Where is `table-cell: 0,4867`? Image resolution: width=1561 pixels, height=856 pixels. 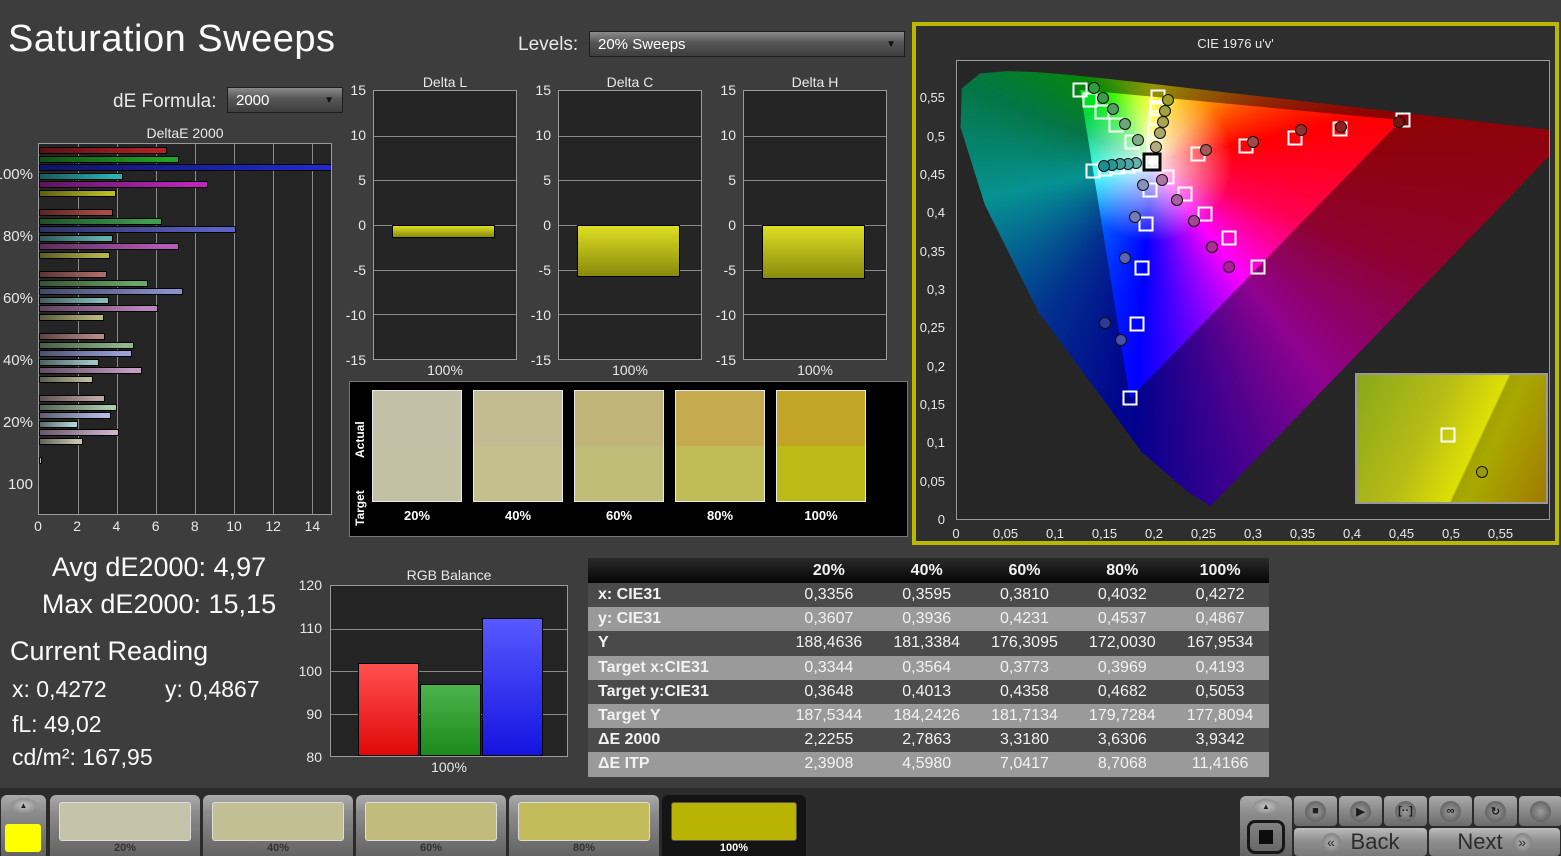
table-cell: 0,4867 is located at coordinates (1220, 619).